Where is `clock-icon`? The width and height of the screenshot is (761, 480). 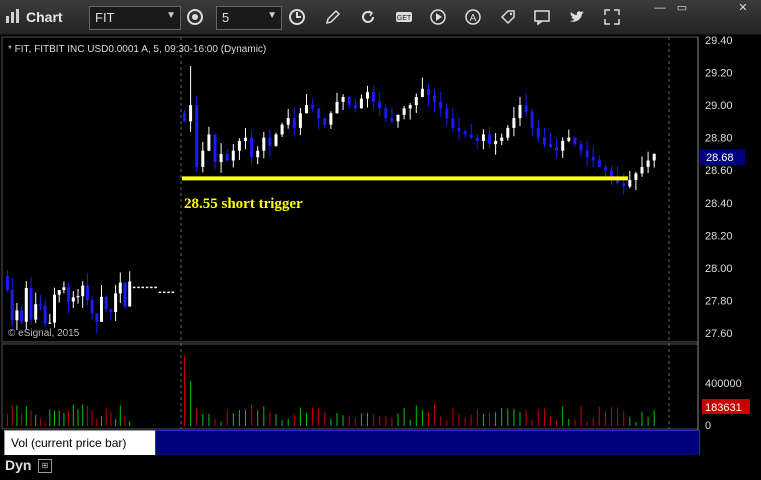
clock-icon is located at coordinates (297, 17).